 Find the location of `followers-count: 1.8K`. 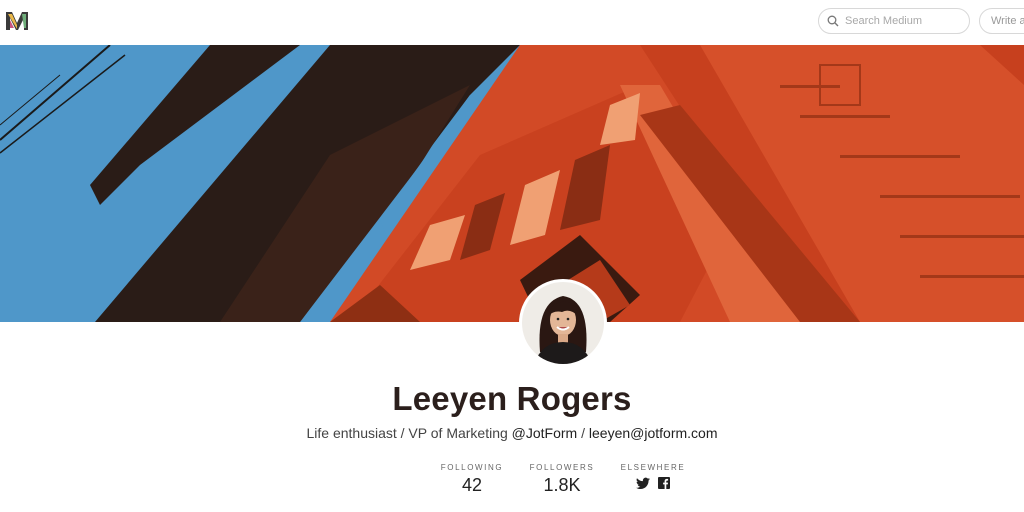

followers-count: 1.8K is located at coordinates (562, 485).